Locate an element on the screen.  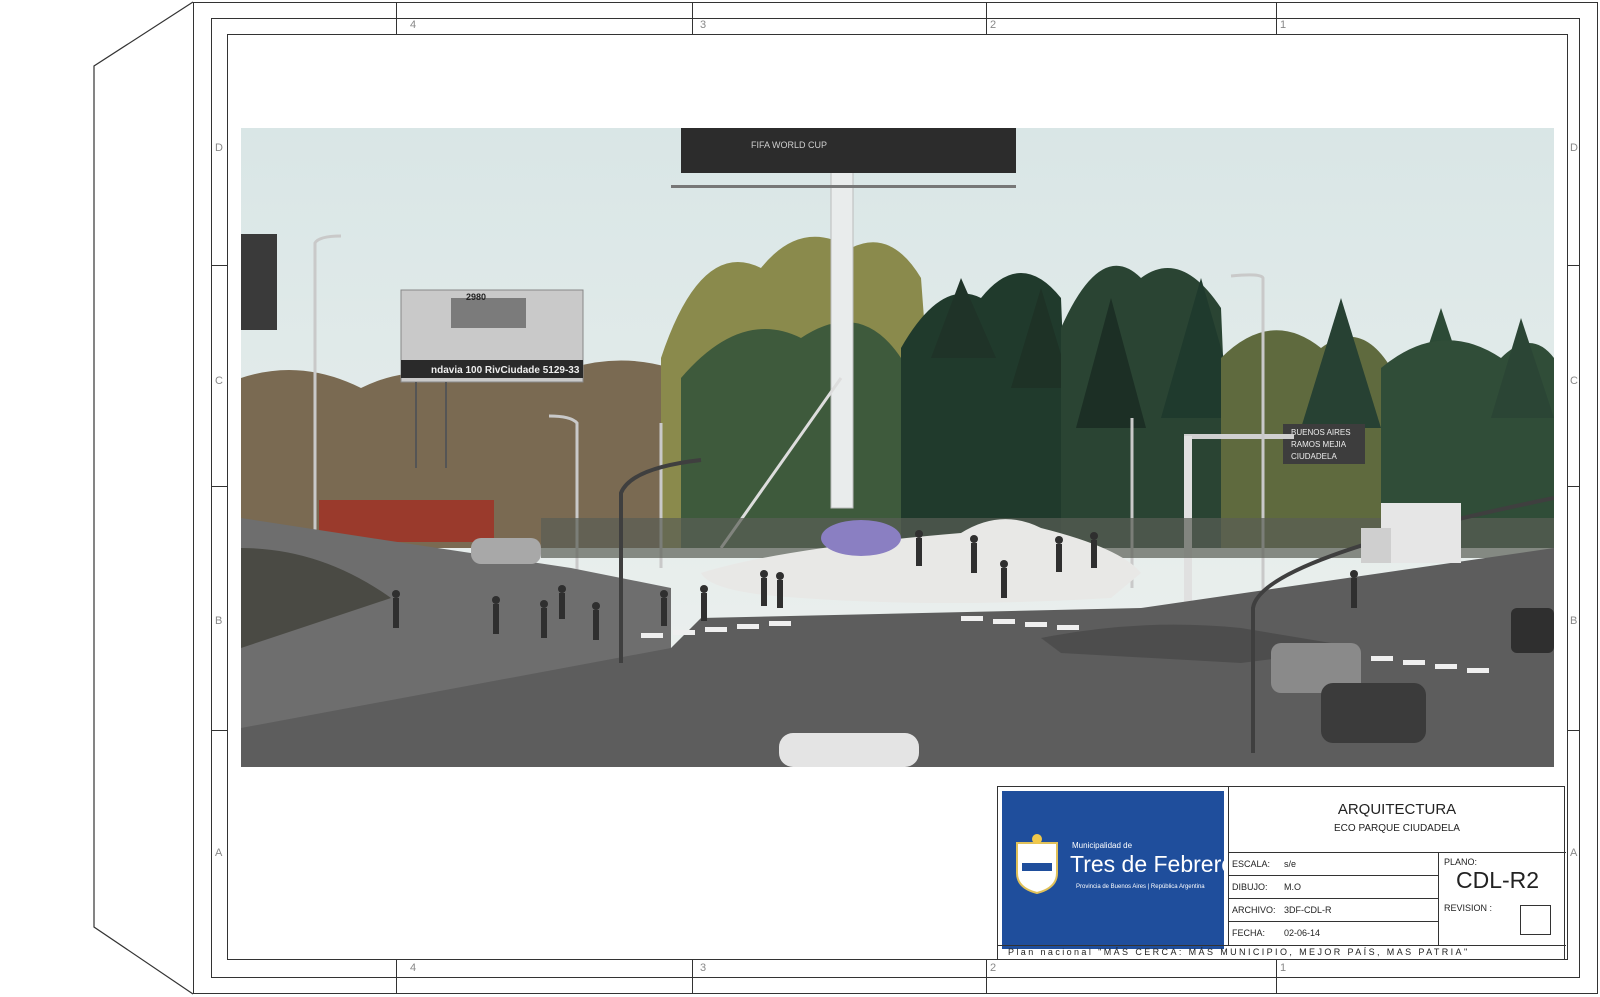
field-label-dibujo: DIBUJO: is located at coordinates (1250, 887).